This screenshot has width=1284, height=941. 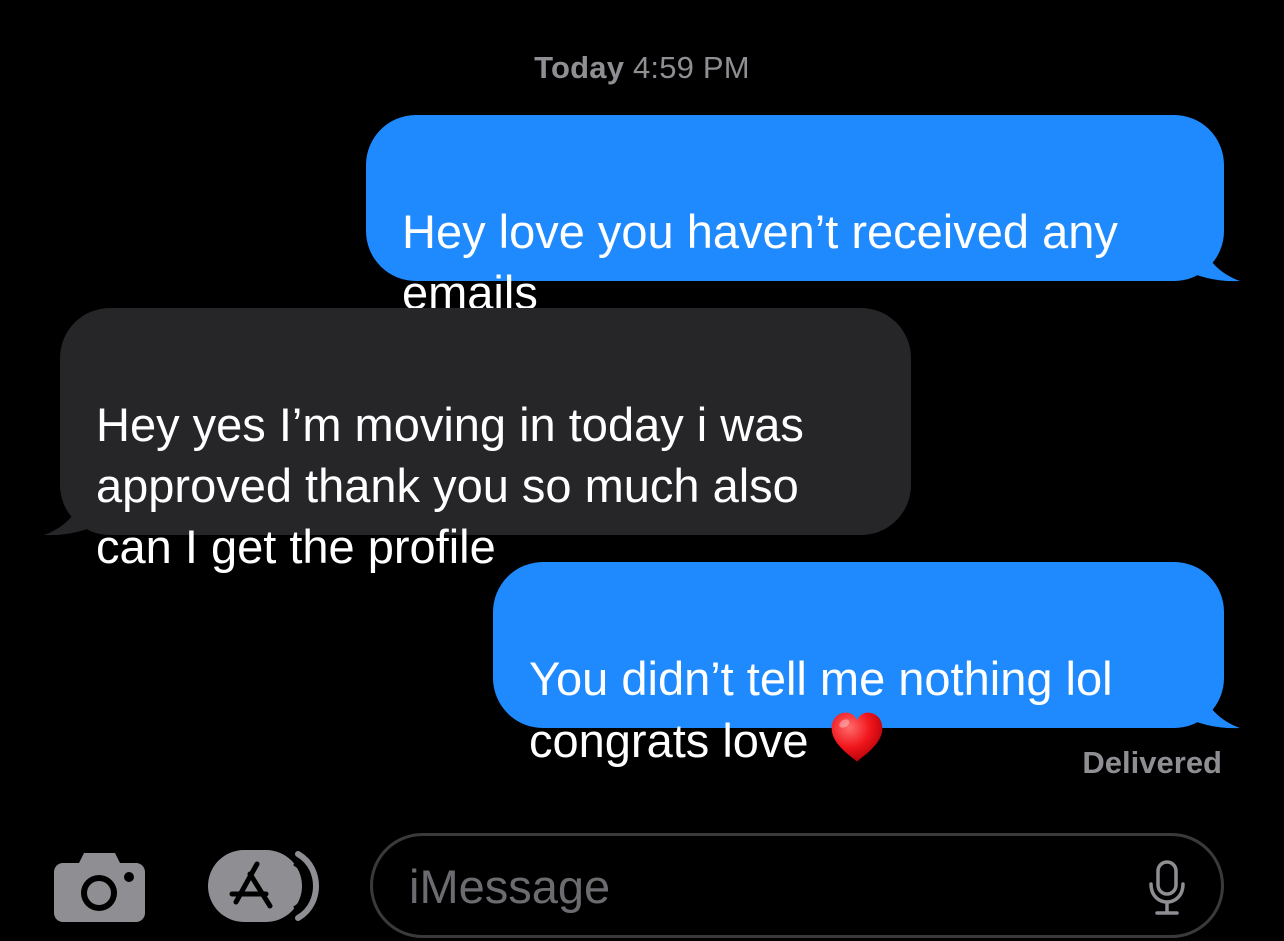 I want to click on app-store-icon, so click(x=264, y=886).